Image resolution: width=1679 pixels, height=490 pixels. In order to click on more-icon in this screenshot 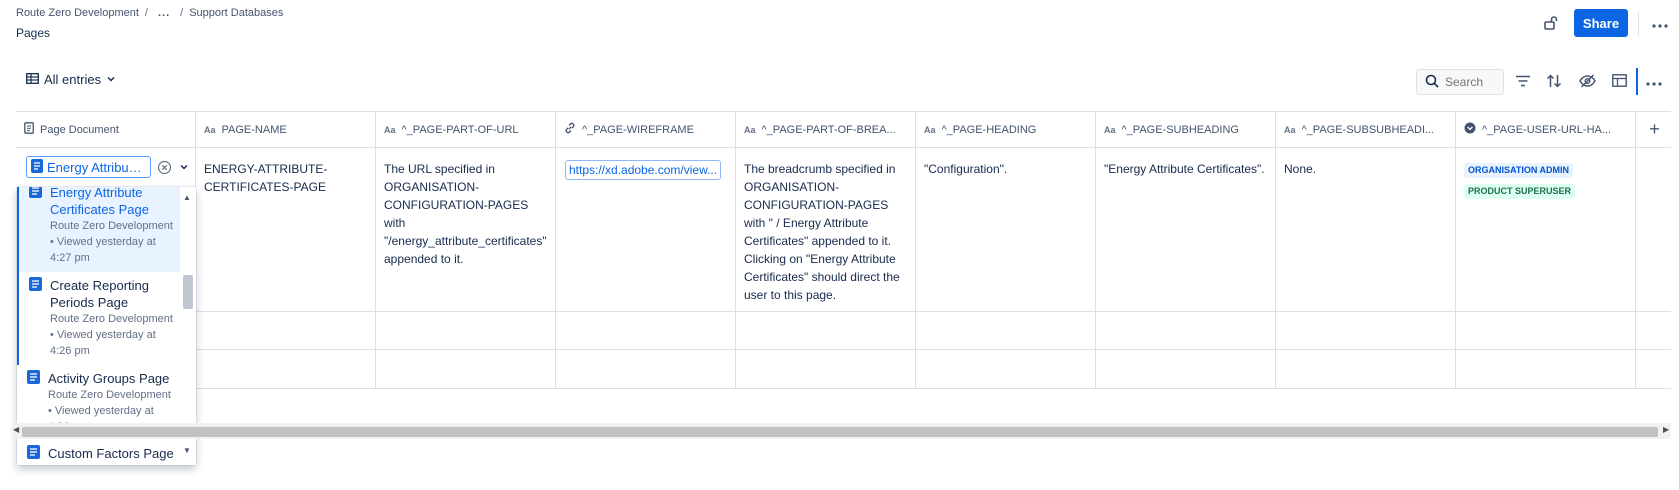, I will do `click(1660, 24)`.